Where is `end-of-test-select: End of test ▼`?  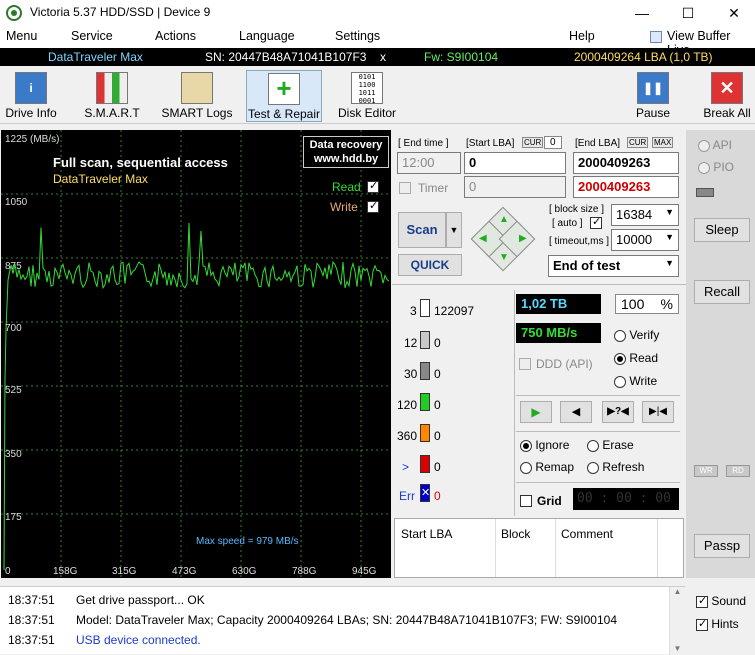 end-of-test-select: End of test ▼ is located at coordinates (613, 266).